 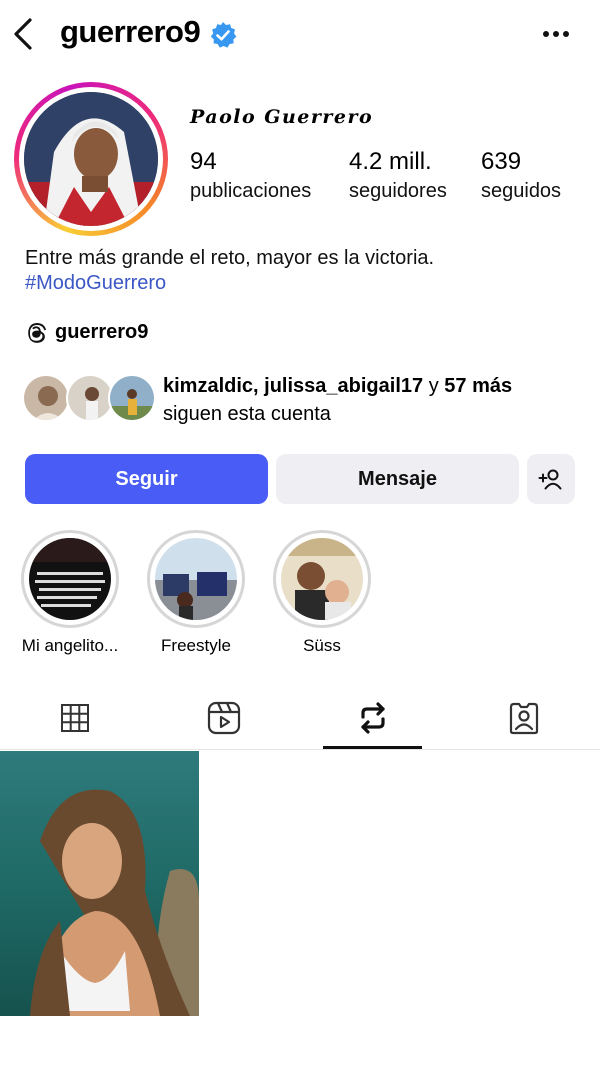 I want to click on tab-tagged, so click(x=524, y=718).